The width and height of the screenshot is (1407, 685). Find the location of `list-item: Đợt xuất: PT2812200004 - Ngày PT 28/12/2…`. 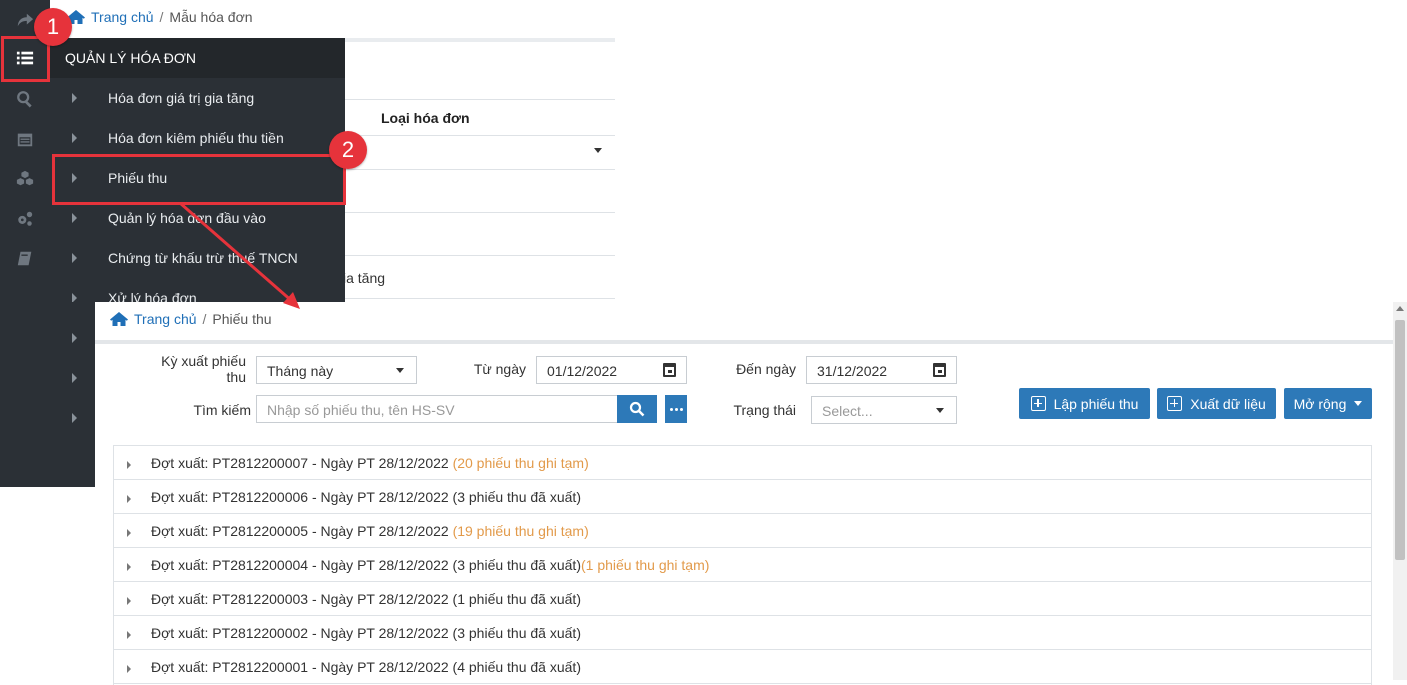

list-item: Đợt xuất: PT2812200004 - Ngày PT 28/12/2… is located at coordinates (742, 565).